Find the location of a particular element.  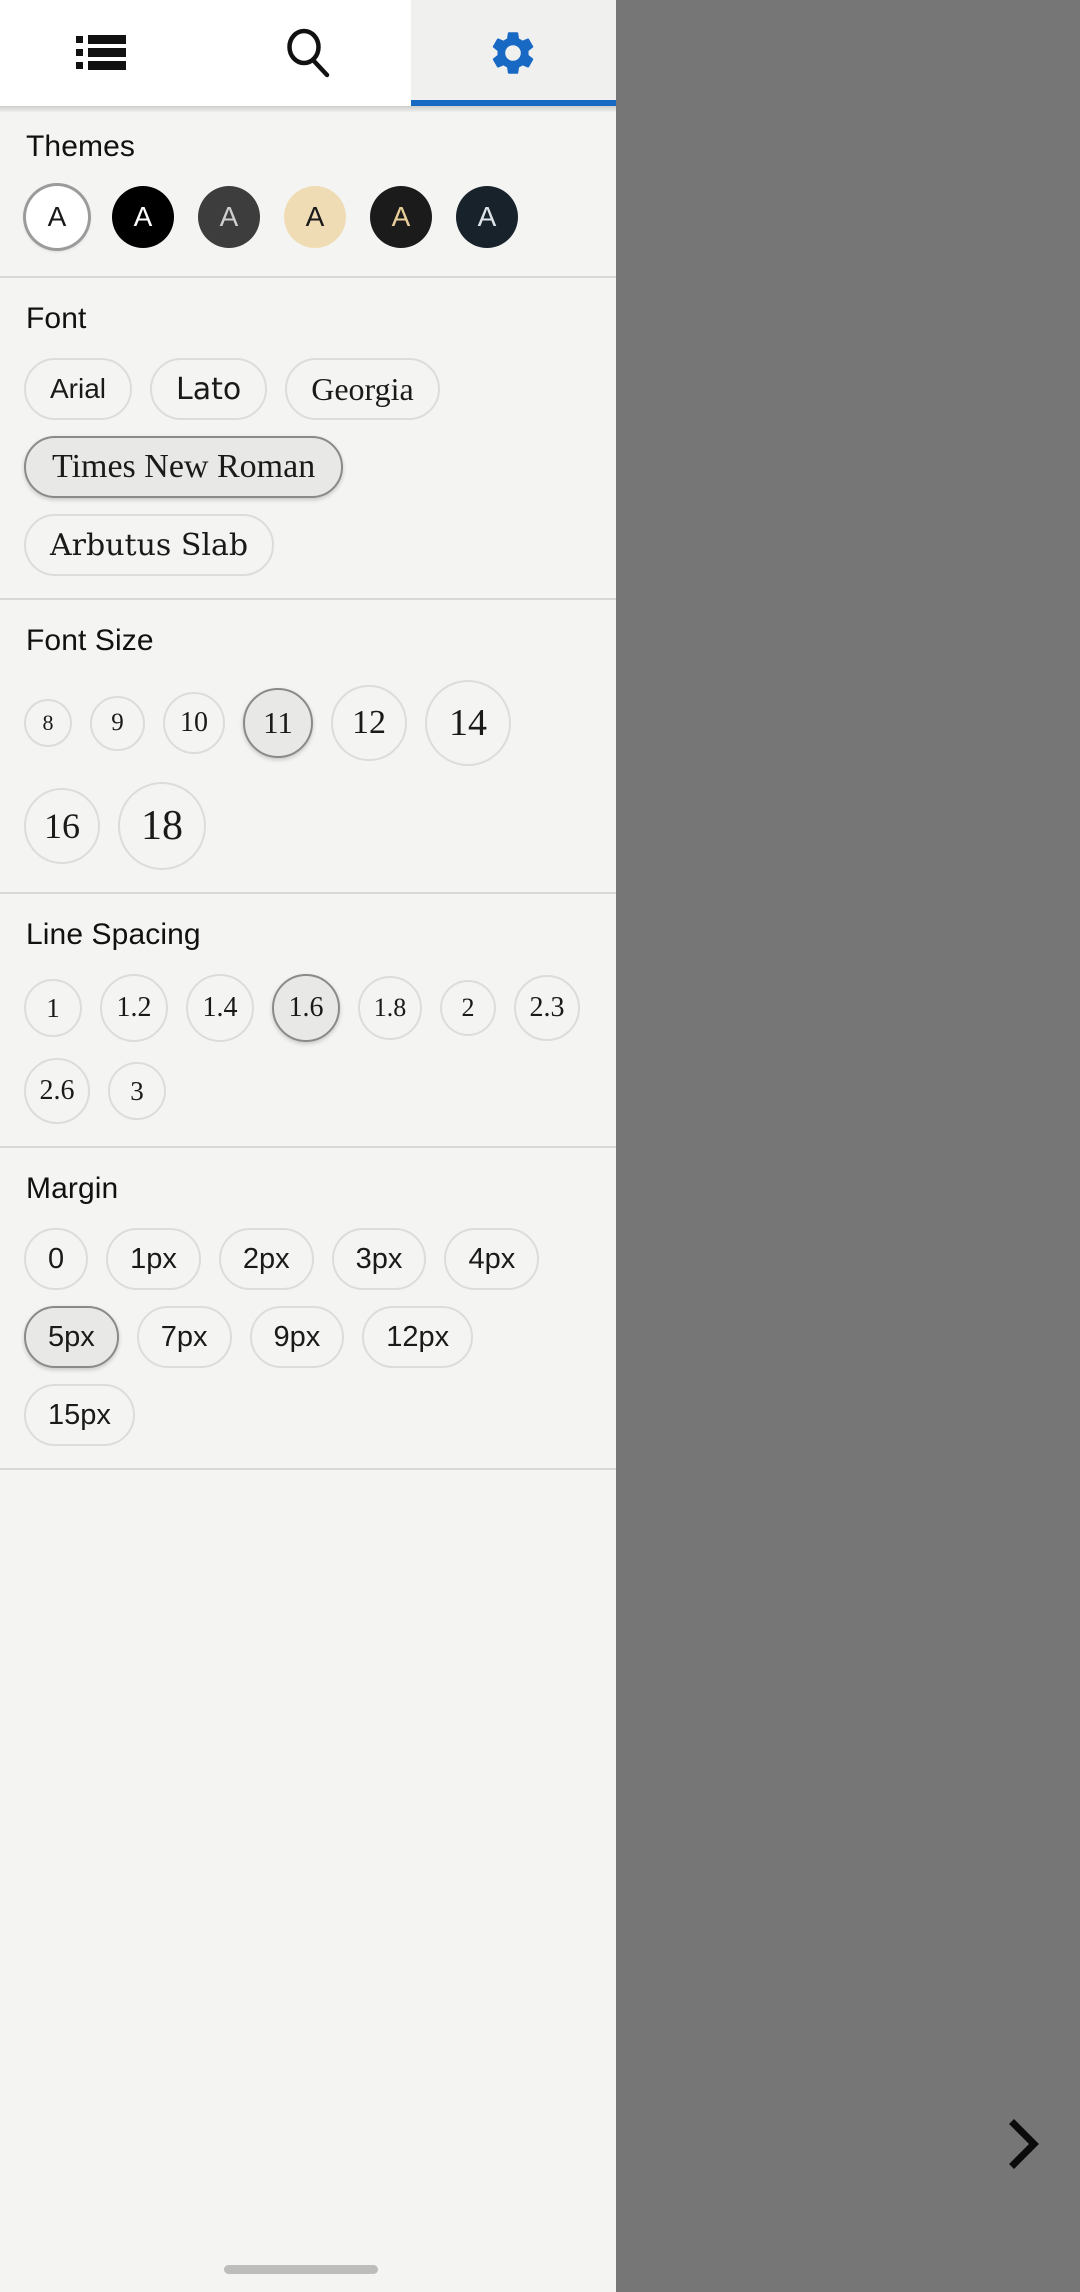

gear-icon is located at coordinates (513, 53).